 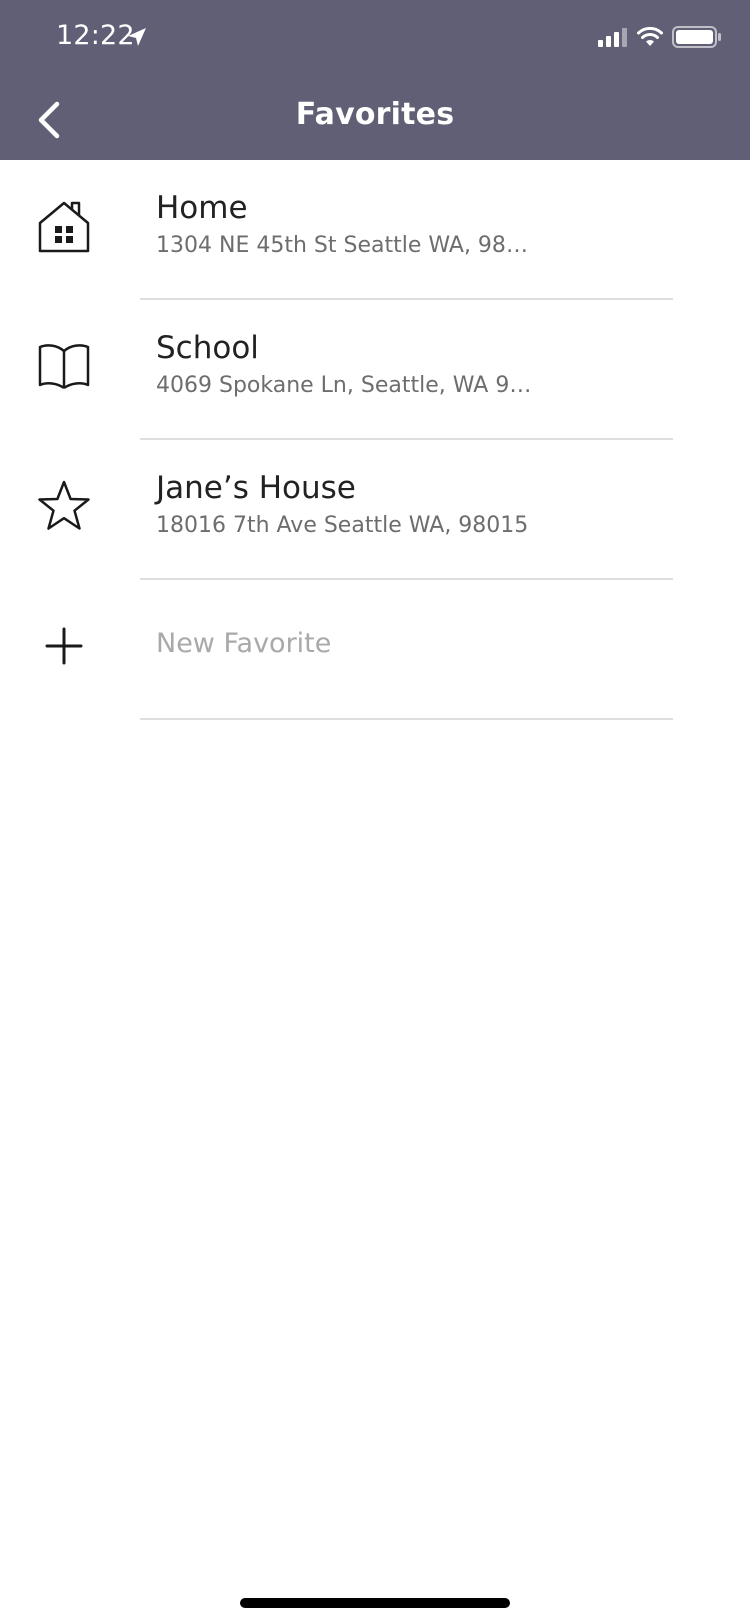 What do you see at coordinates (346, 245) in the screenshot?
I see `favorite-address: 1304 NE 45th St Seattle WA, 98015` at bounding box center [346, 245].